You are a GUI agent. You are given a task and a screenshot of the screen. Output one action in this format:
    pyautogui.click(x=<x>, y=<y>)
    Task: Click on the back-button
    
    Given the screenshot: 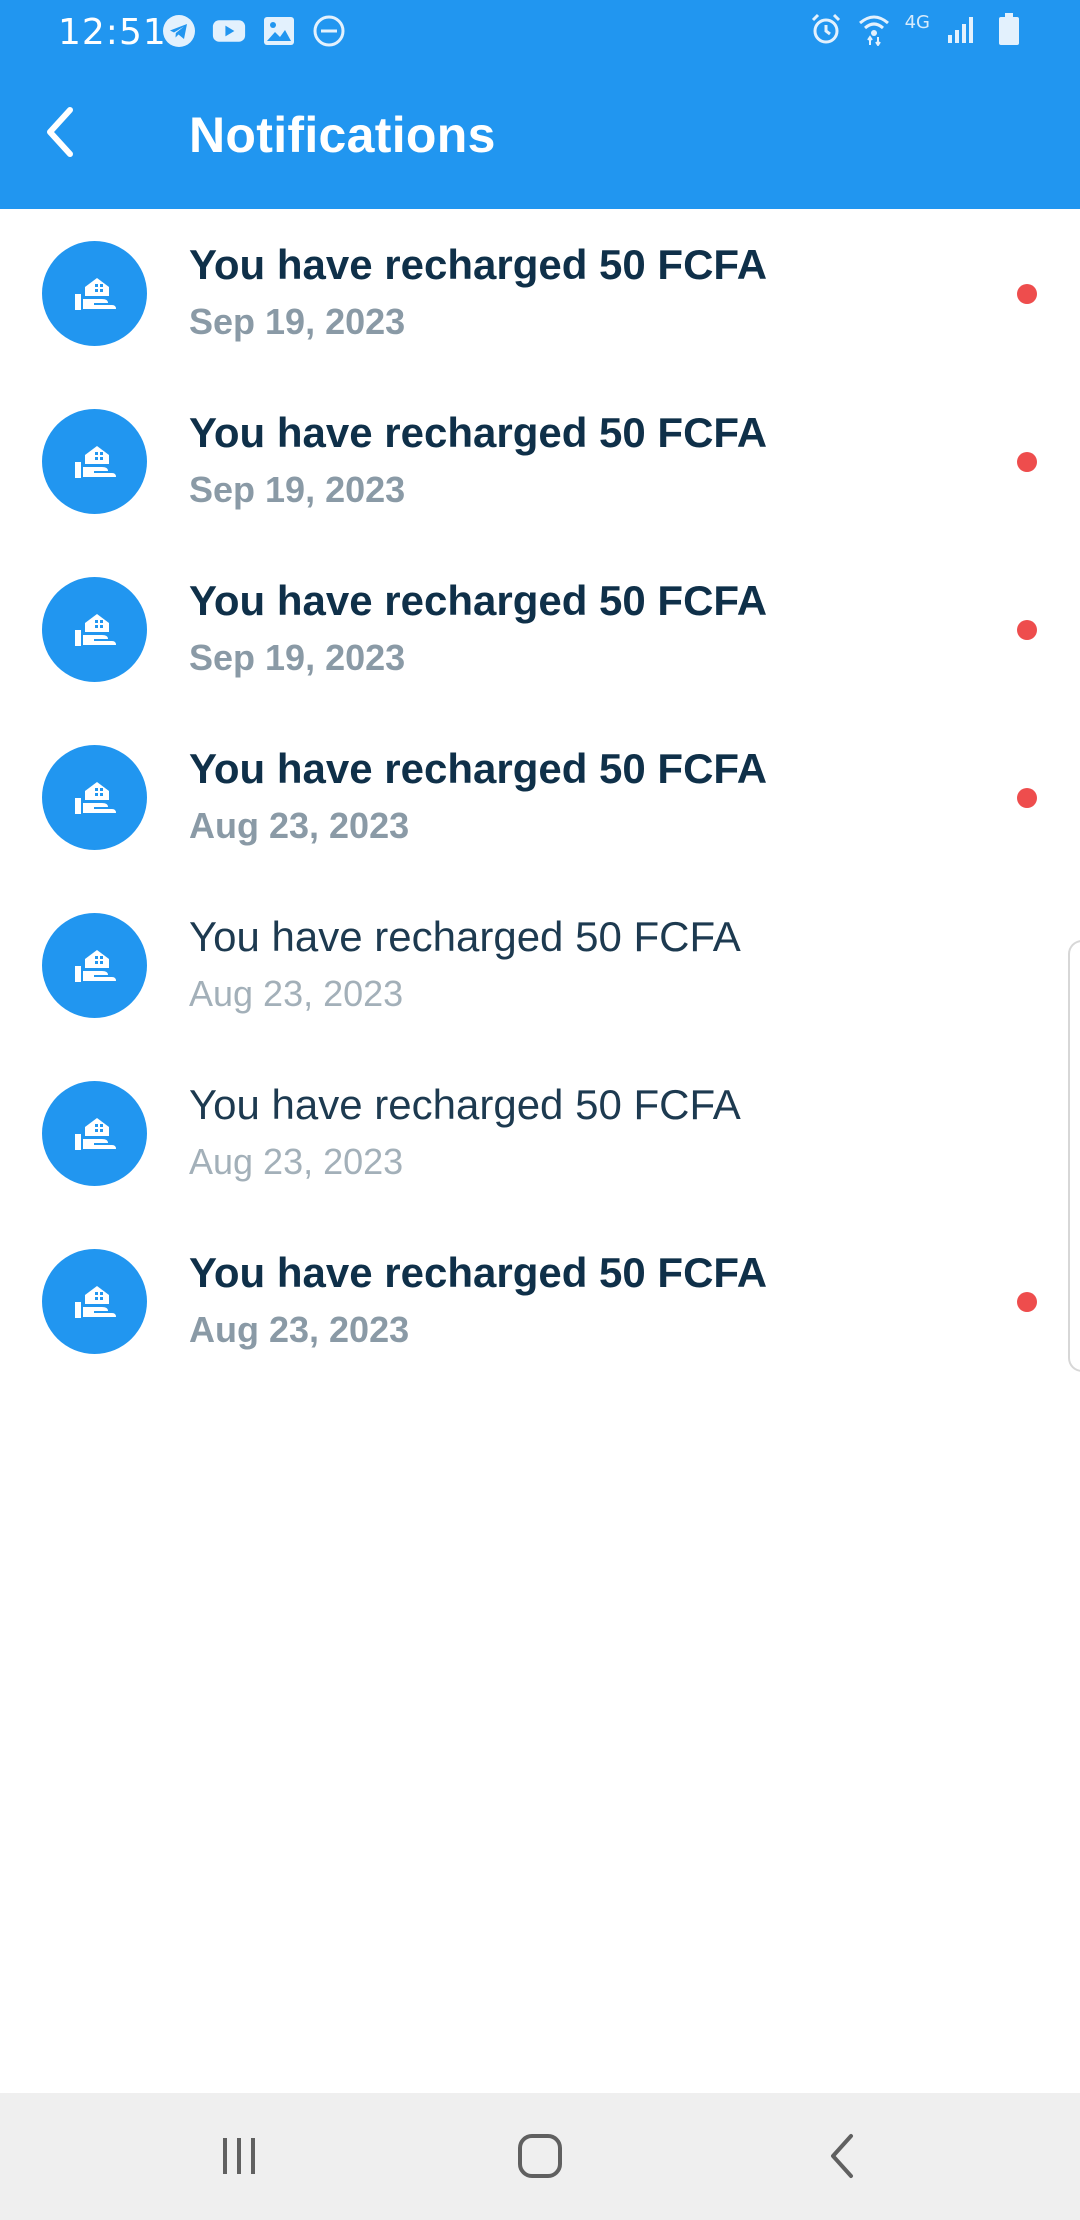 What is the action you would take?
    pyautogui.click(x=60, y=132)
    